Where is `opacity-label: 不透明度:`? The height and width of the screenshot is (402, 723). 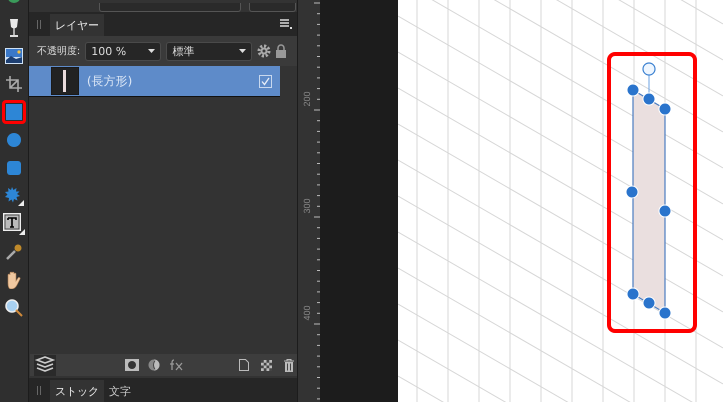
opacity-label: 不透明度: is located at coordinates (58, 51).